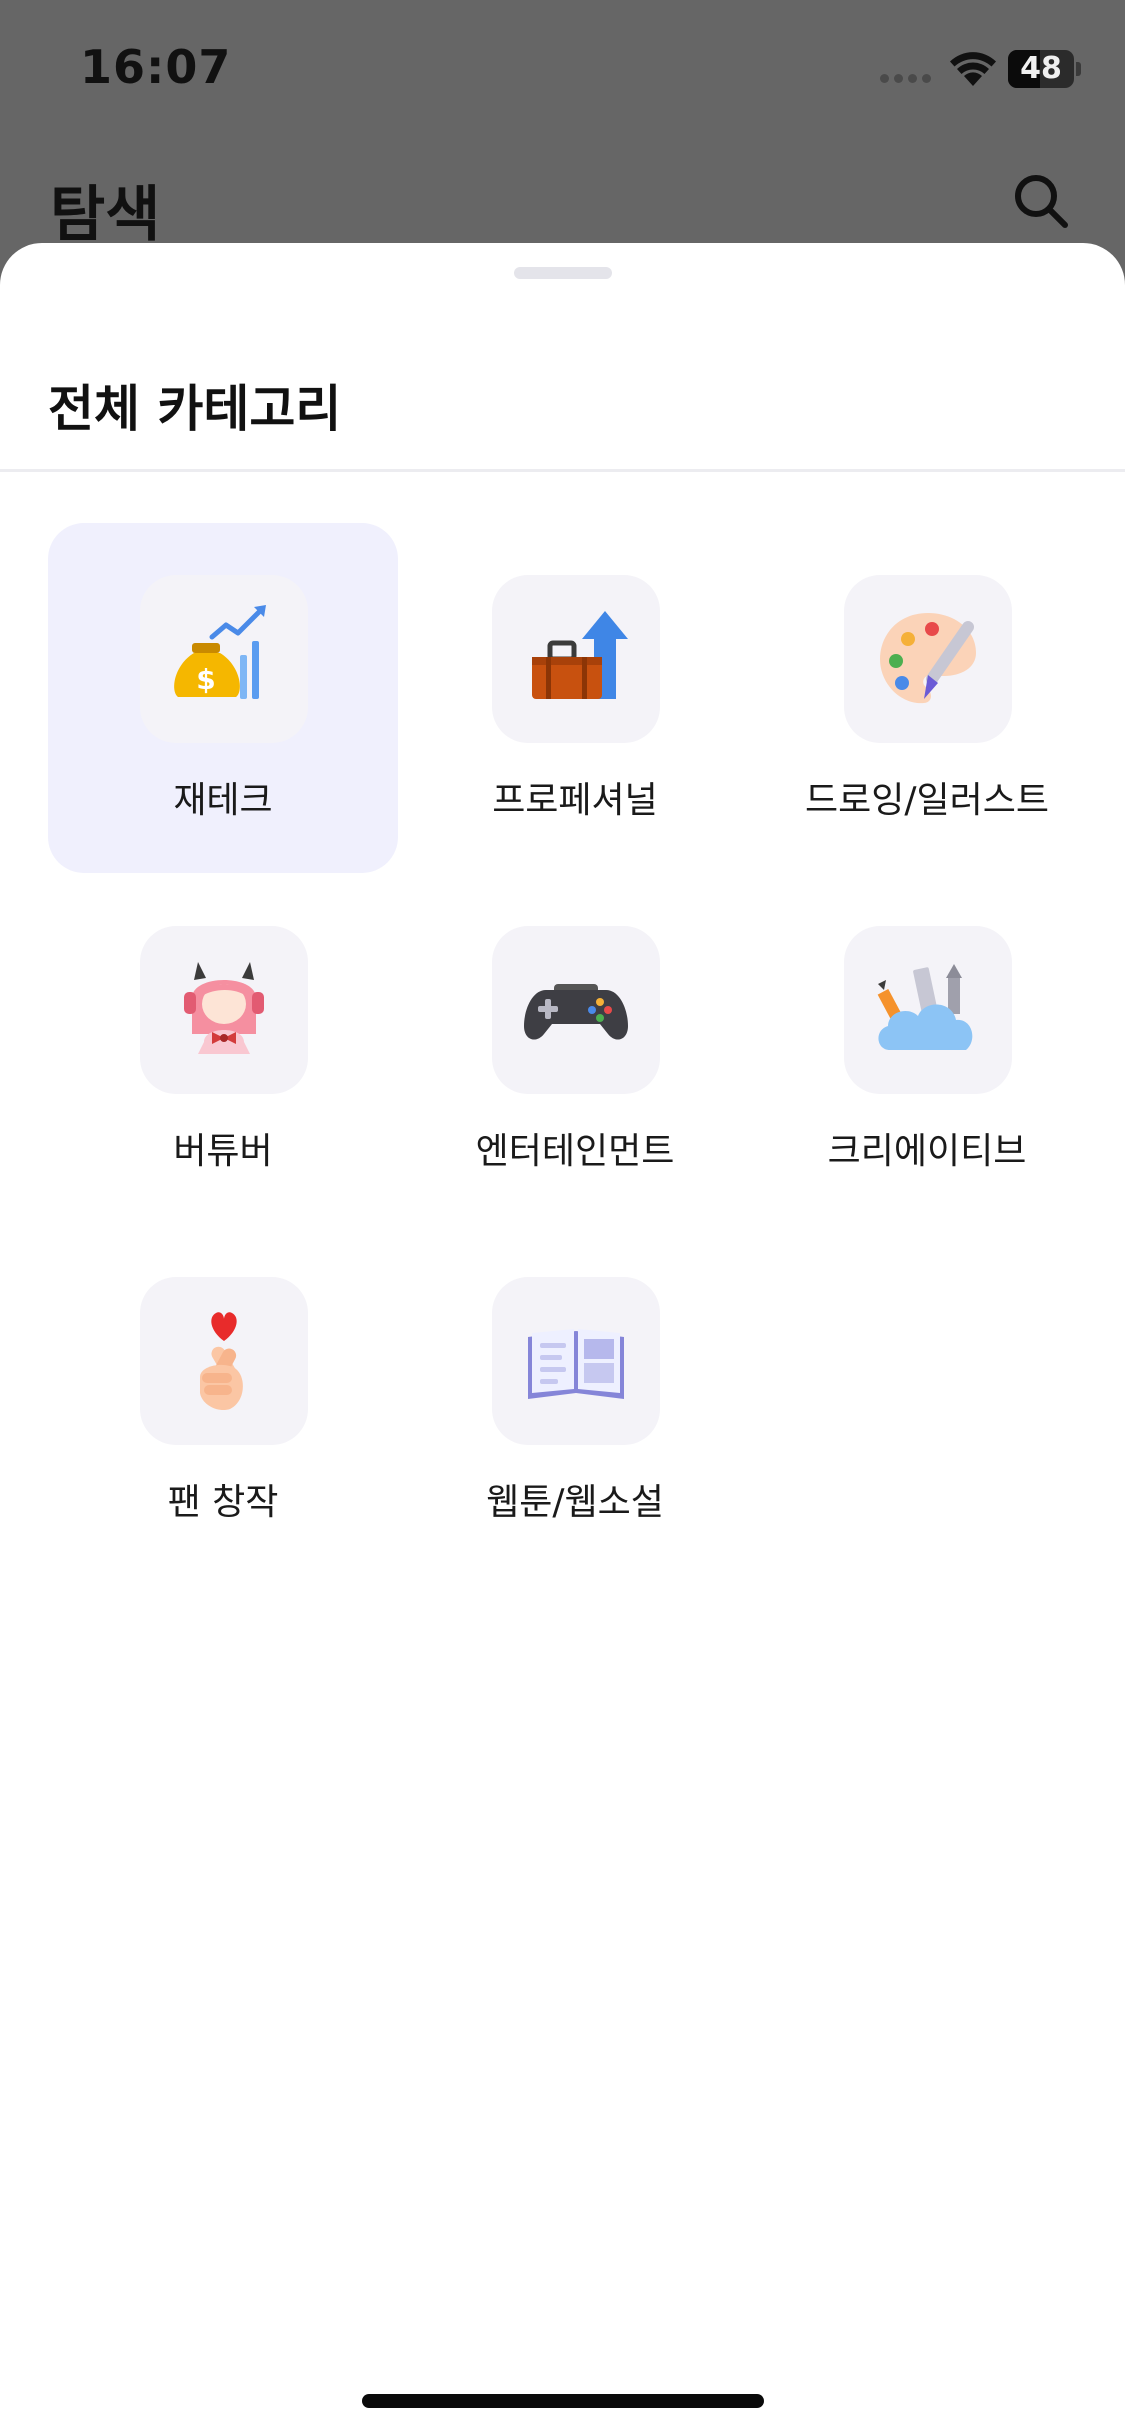 This screenshot has width=1125, height=2436. I want to click on category-item-재테크: $ 재테크, so click(223, 698).